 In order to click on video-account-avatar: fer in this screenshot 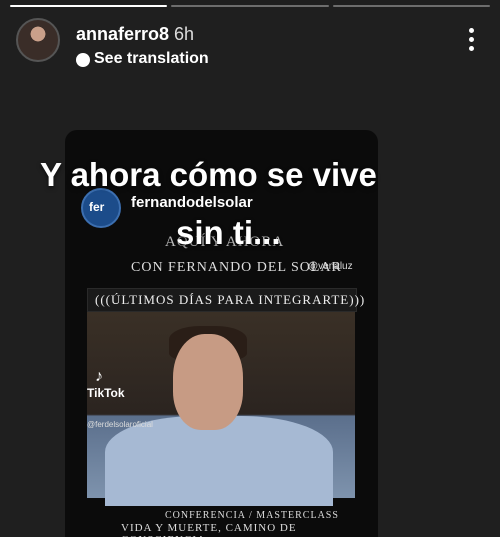, I will do `click(101, 208)`.